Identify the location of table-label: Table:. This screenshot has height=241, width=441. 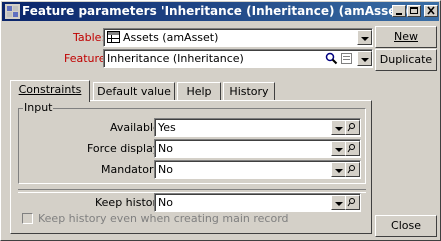
(89, 37).